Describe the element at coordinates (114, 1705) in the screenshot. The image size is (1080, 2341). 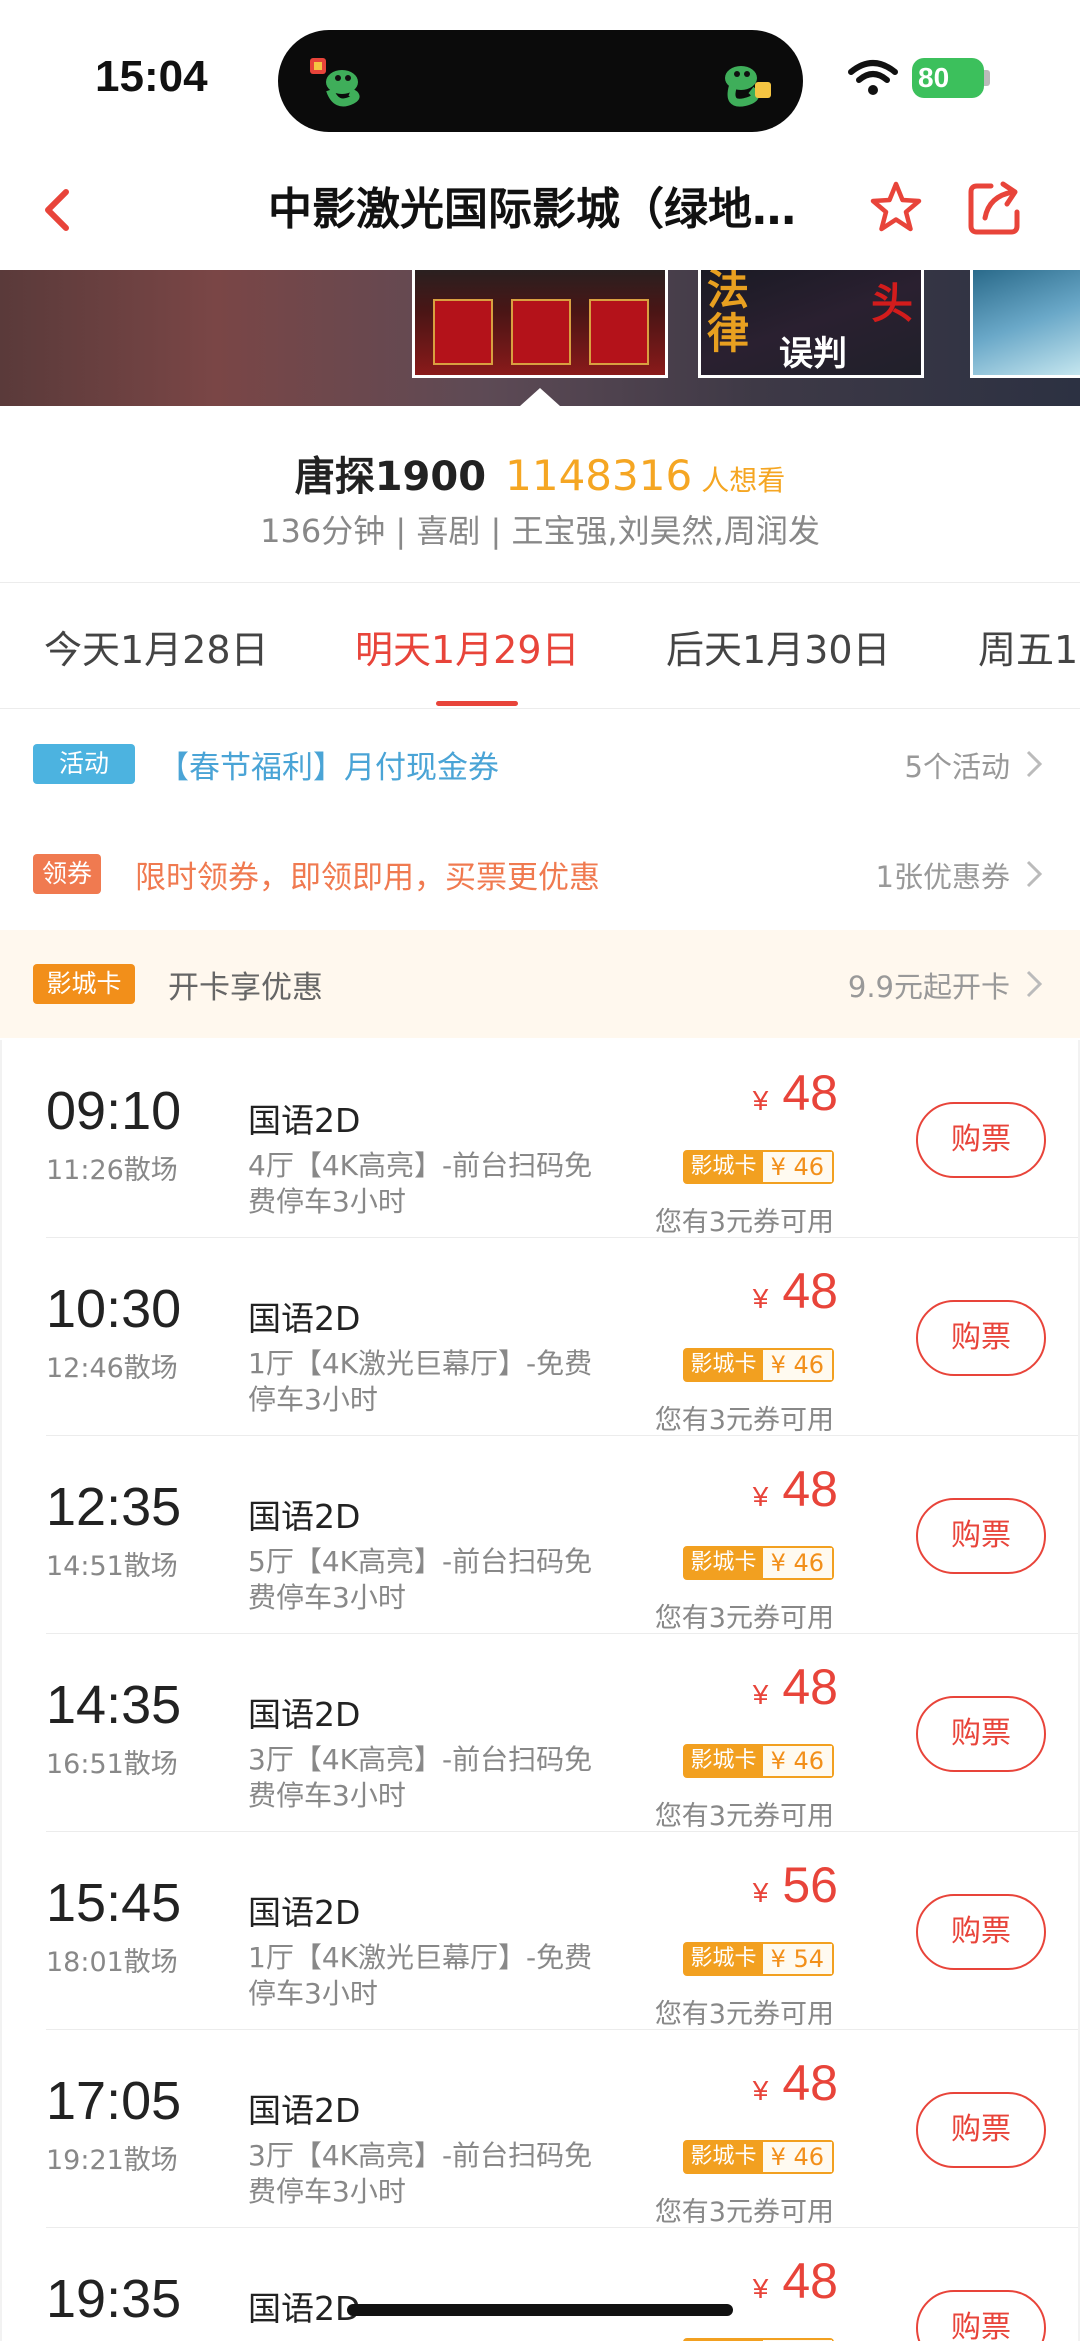
I see `start-time: 14:35` at that location.